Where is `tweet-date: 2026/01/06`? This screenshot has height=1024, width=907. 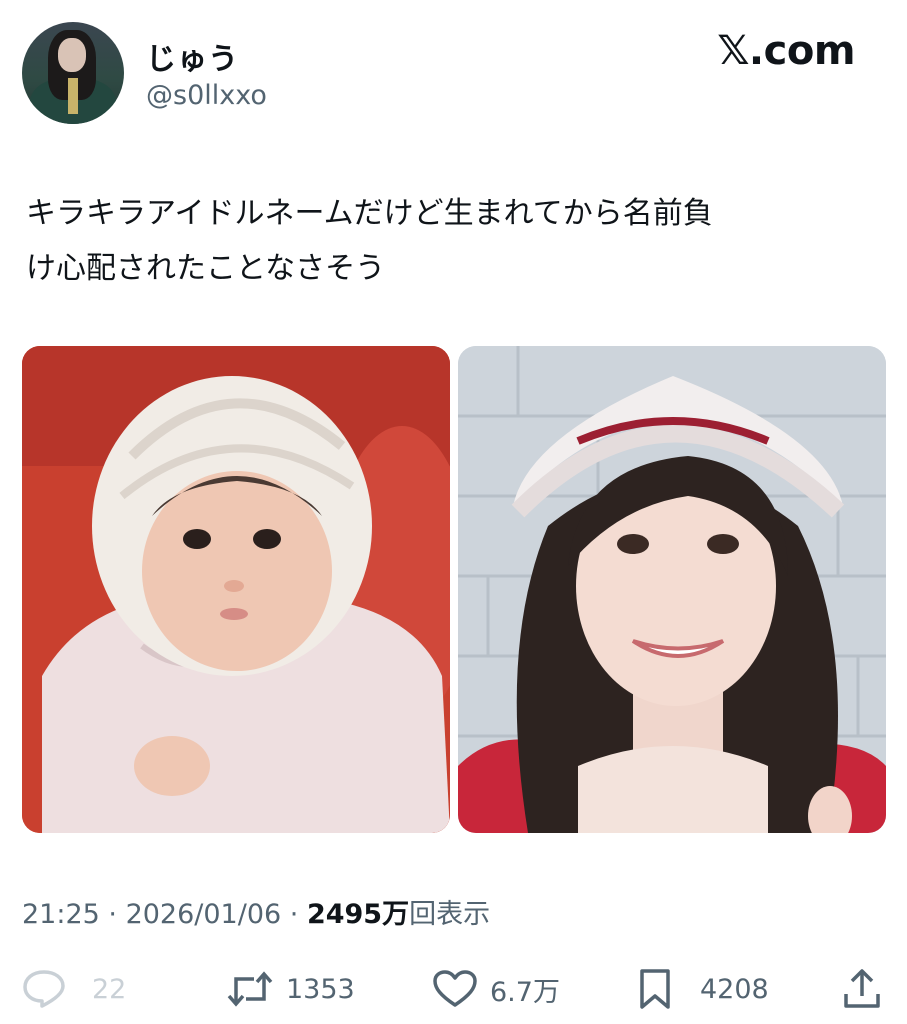 tweet-date: 2026/01/06 is located at coordinates (204, 914).